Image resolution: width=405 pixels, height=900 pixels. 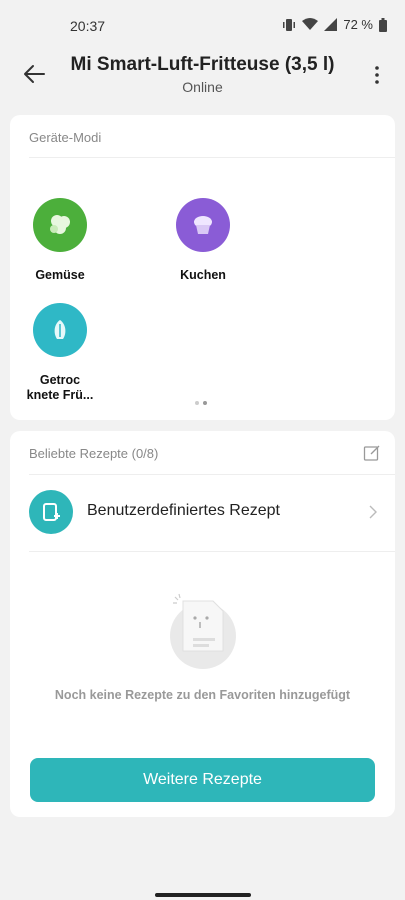 I want to click on home-indicator, so click(x=203, y=895).